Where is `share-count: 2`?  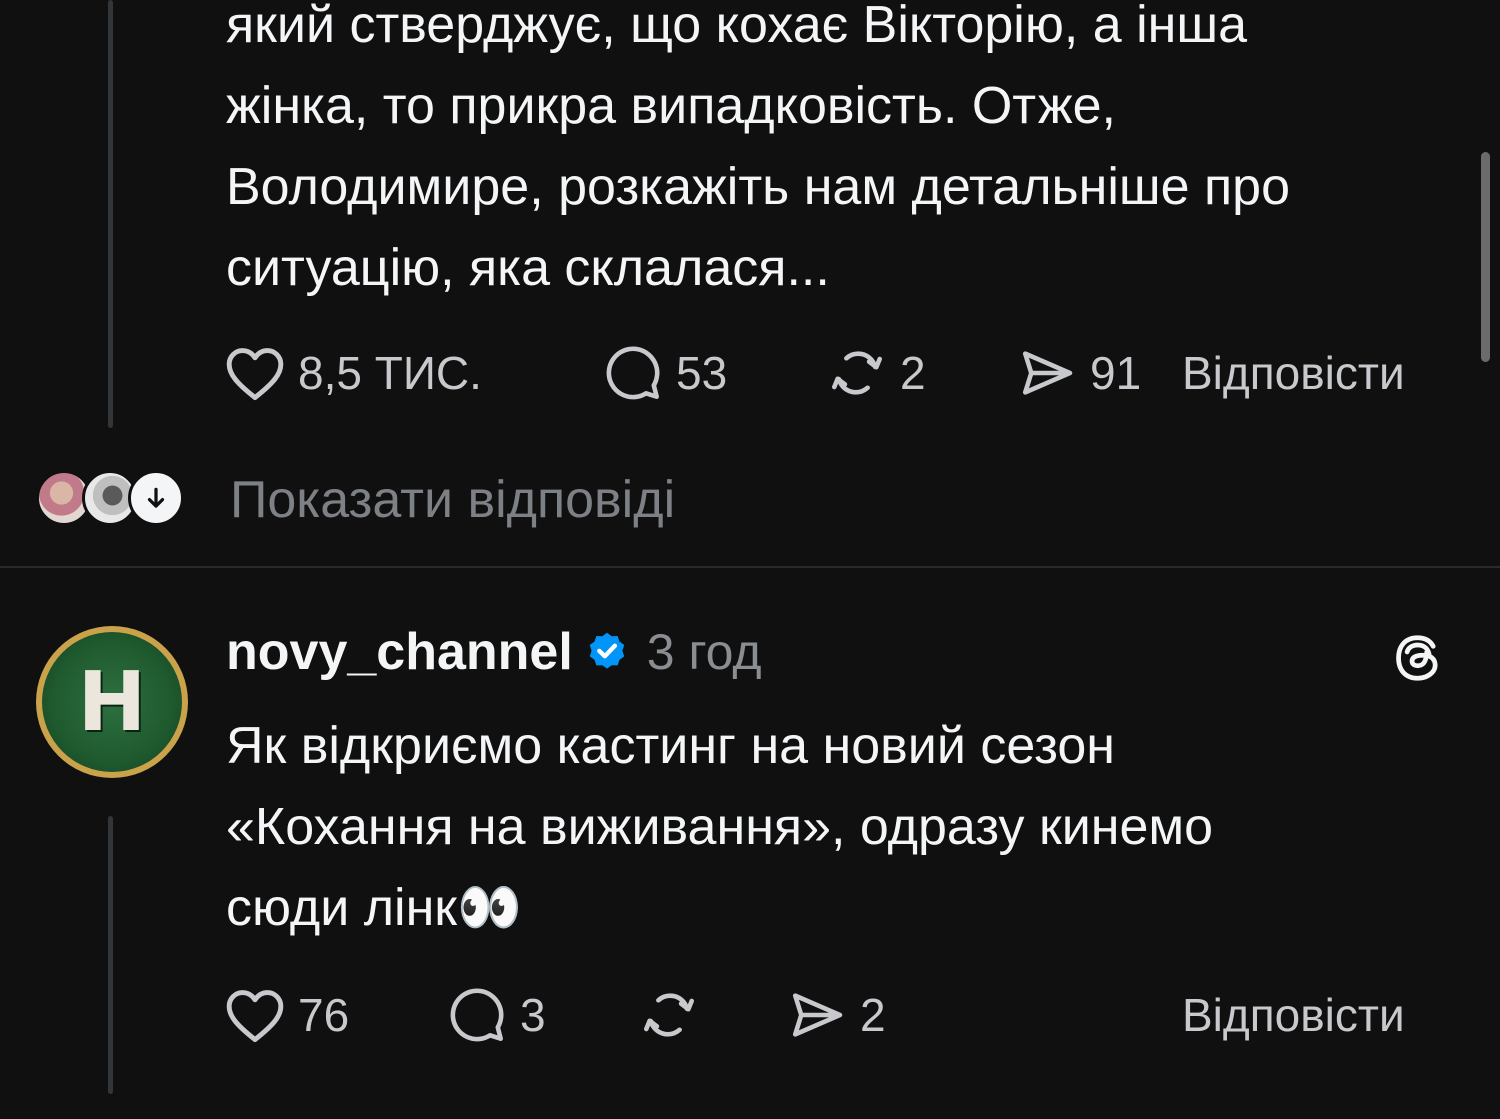 share-count: 2 is located at coordinates (873, 1015).